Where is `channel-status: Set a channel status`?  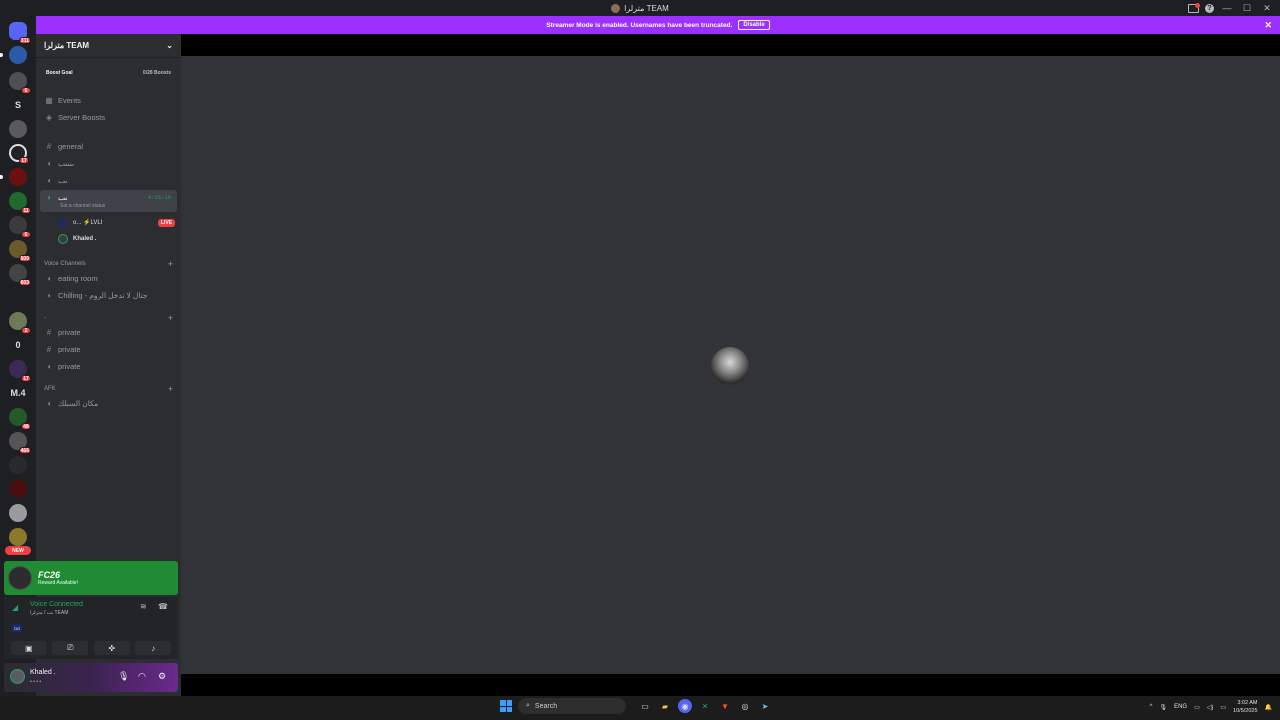 channel-status: Set a channel status is located at coordinates (82, 206).